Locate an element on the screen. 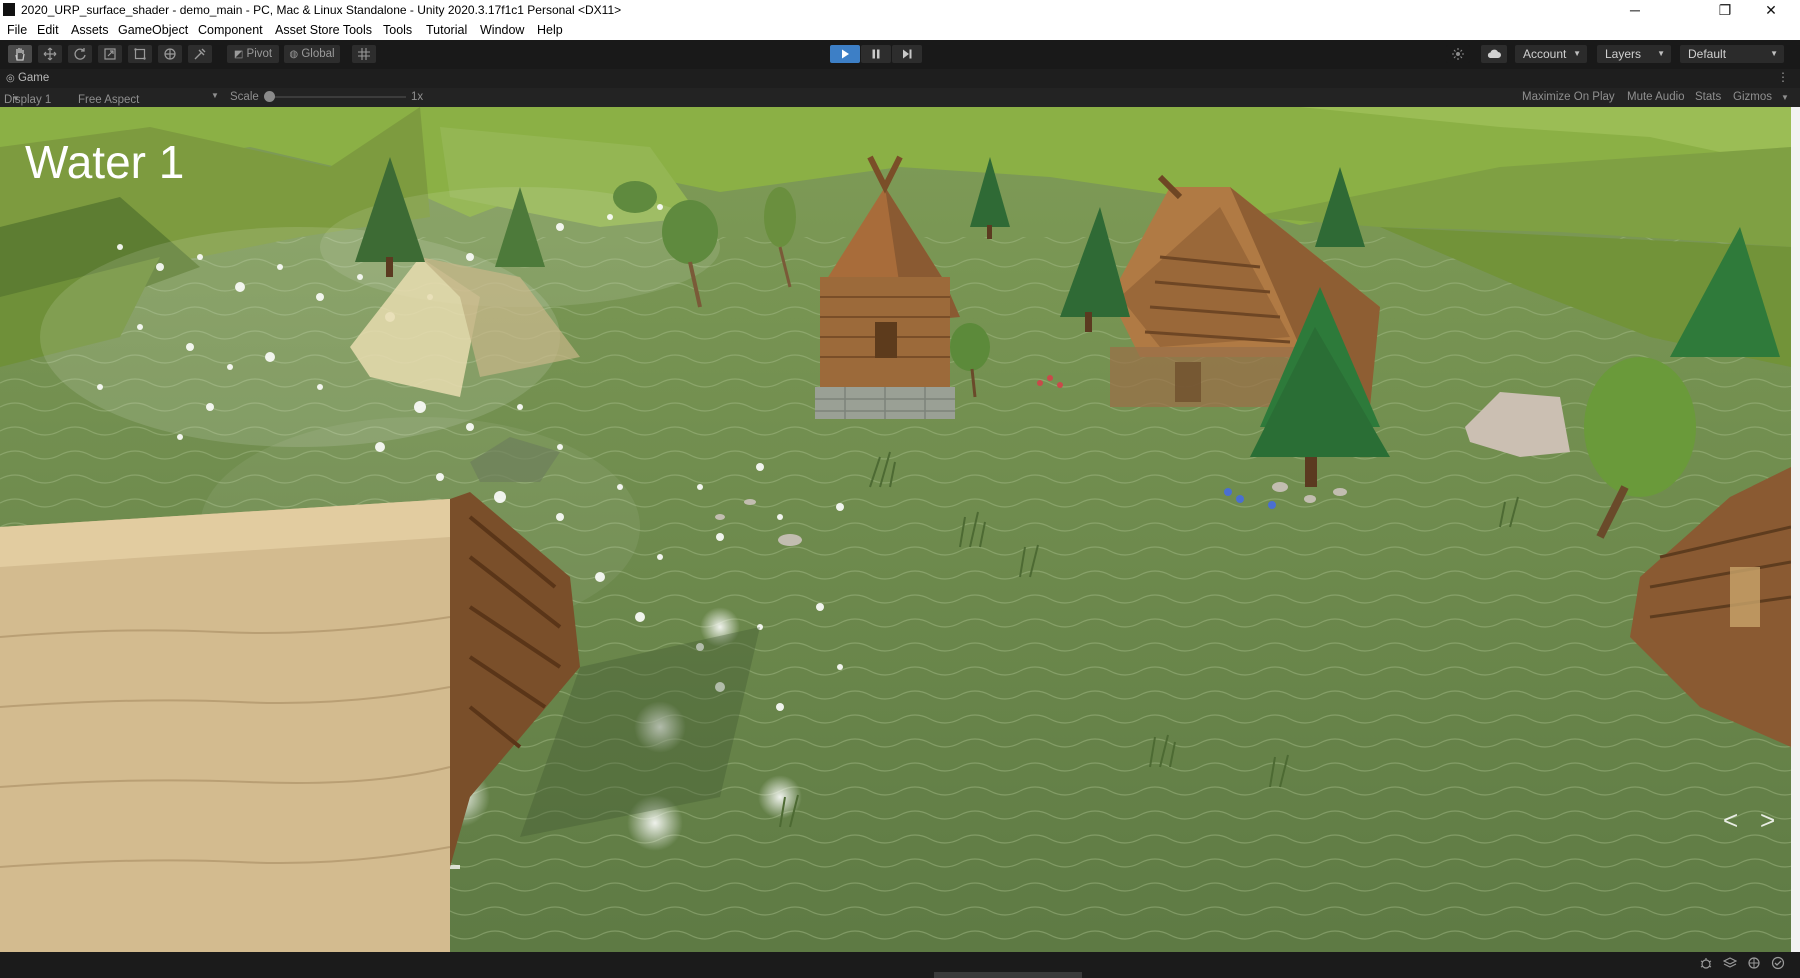  layers-dropdown: Layers ▼ is located at coordinates (1634, 54).